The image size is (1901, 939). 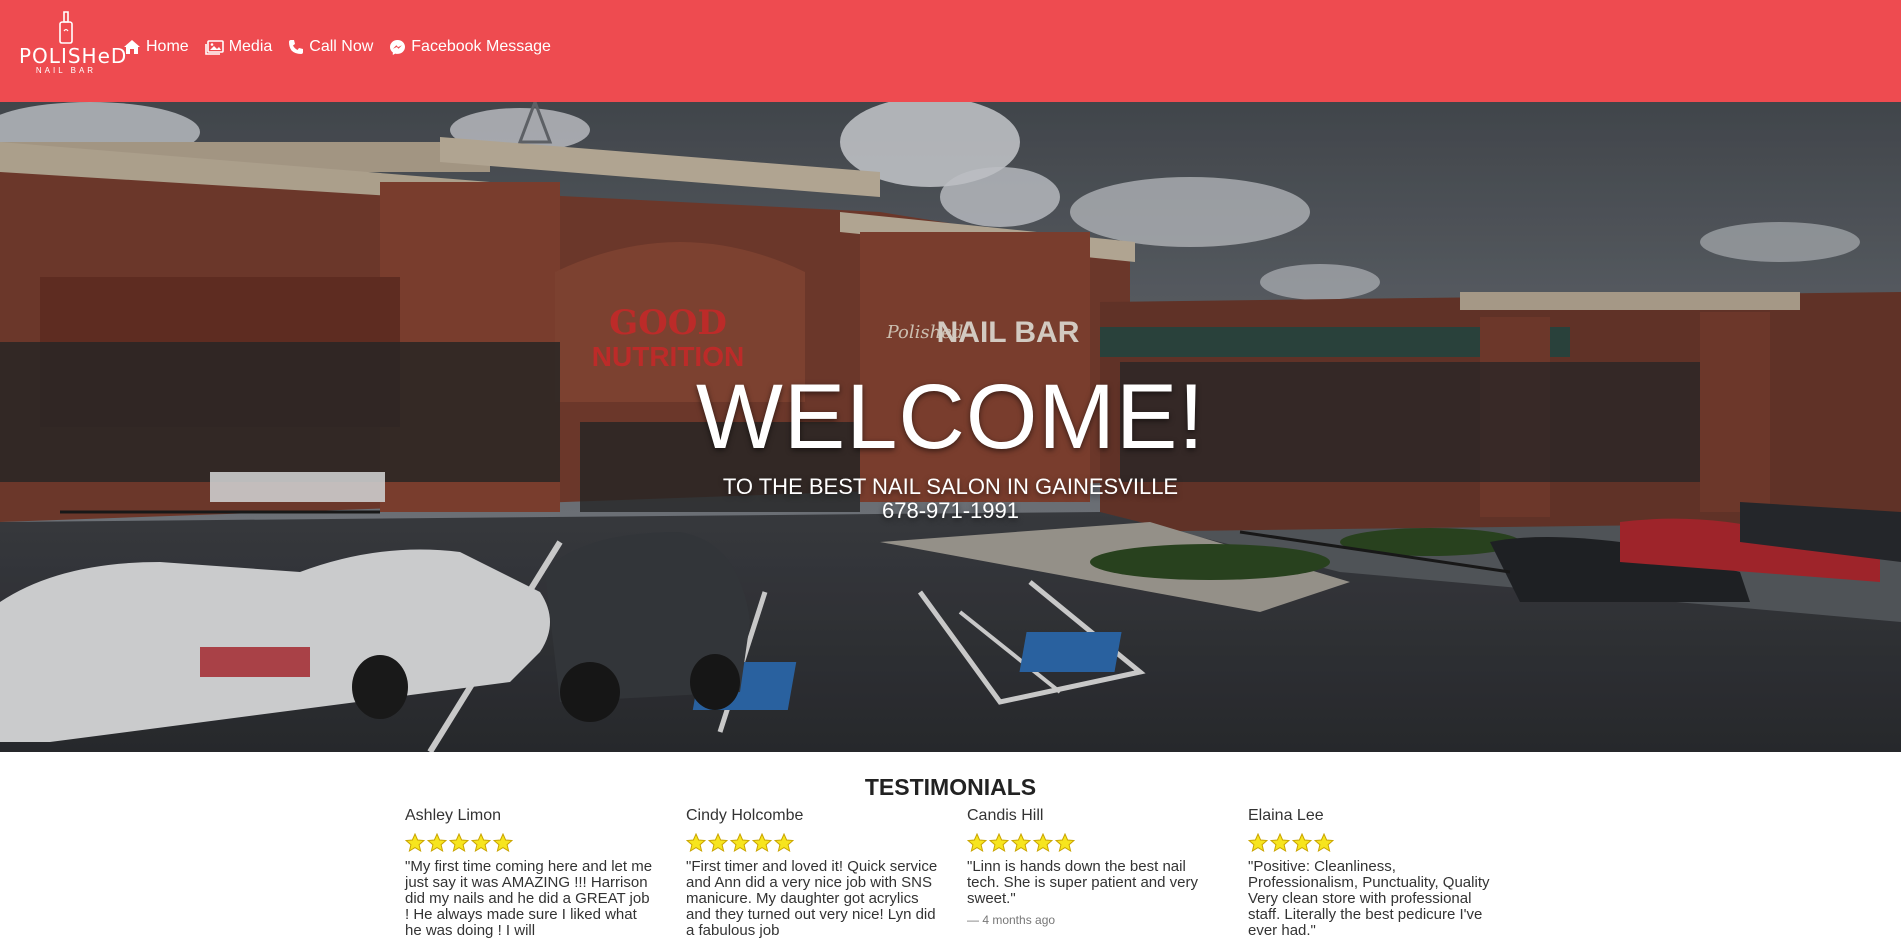 What do you see at coordinates (132, 47) in the screenshot?
I see `home-icon` at bounding box center [132, 47].